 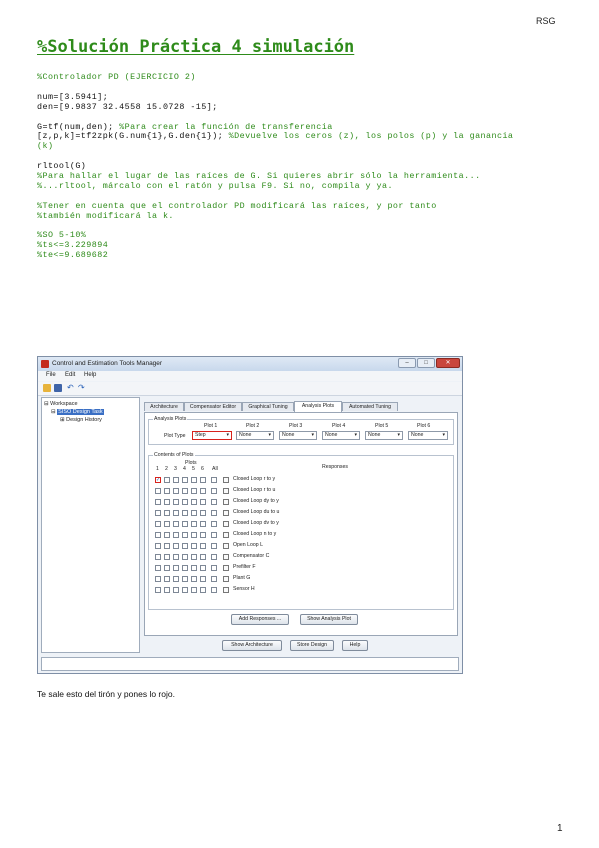 I want to click on show-analysis-plot-button: Show Analysis Plot, so click(x=329, y=619).